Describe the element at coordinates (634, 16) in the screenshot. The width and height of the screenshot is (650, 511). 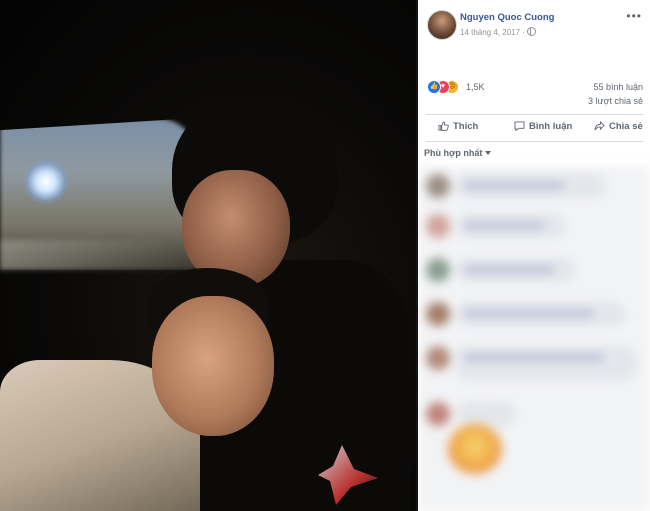
I see `more-dots-icon: •••` at that location.